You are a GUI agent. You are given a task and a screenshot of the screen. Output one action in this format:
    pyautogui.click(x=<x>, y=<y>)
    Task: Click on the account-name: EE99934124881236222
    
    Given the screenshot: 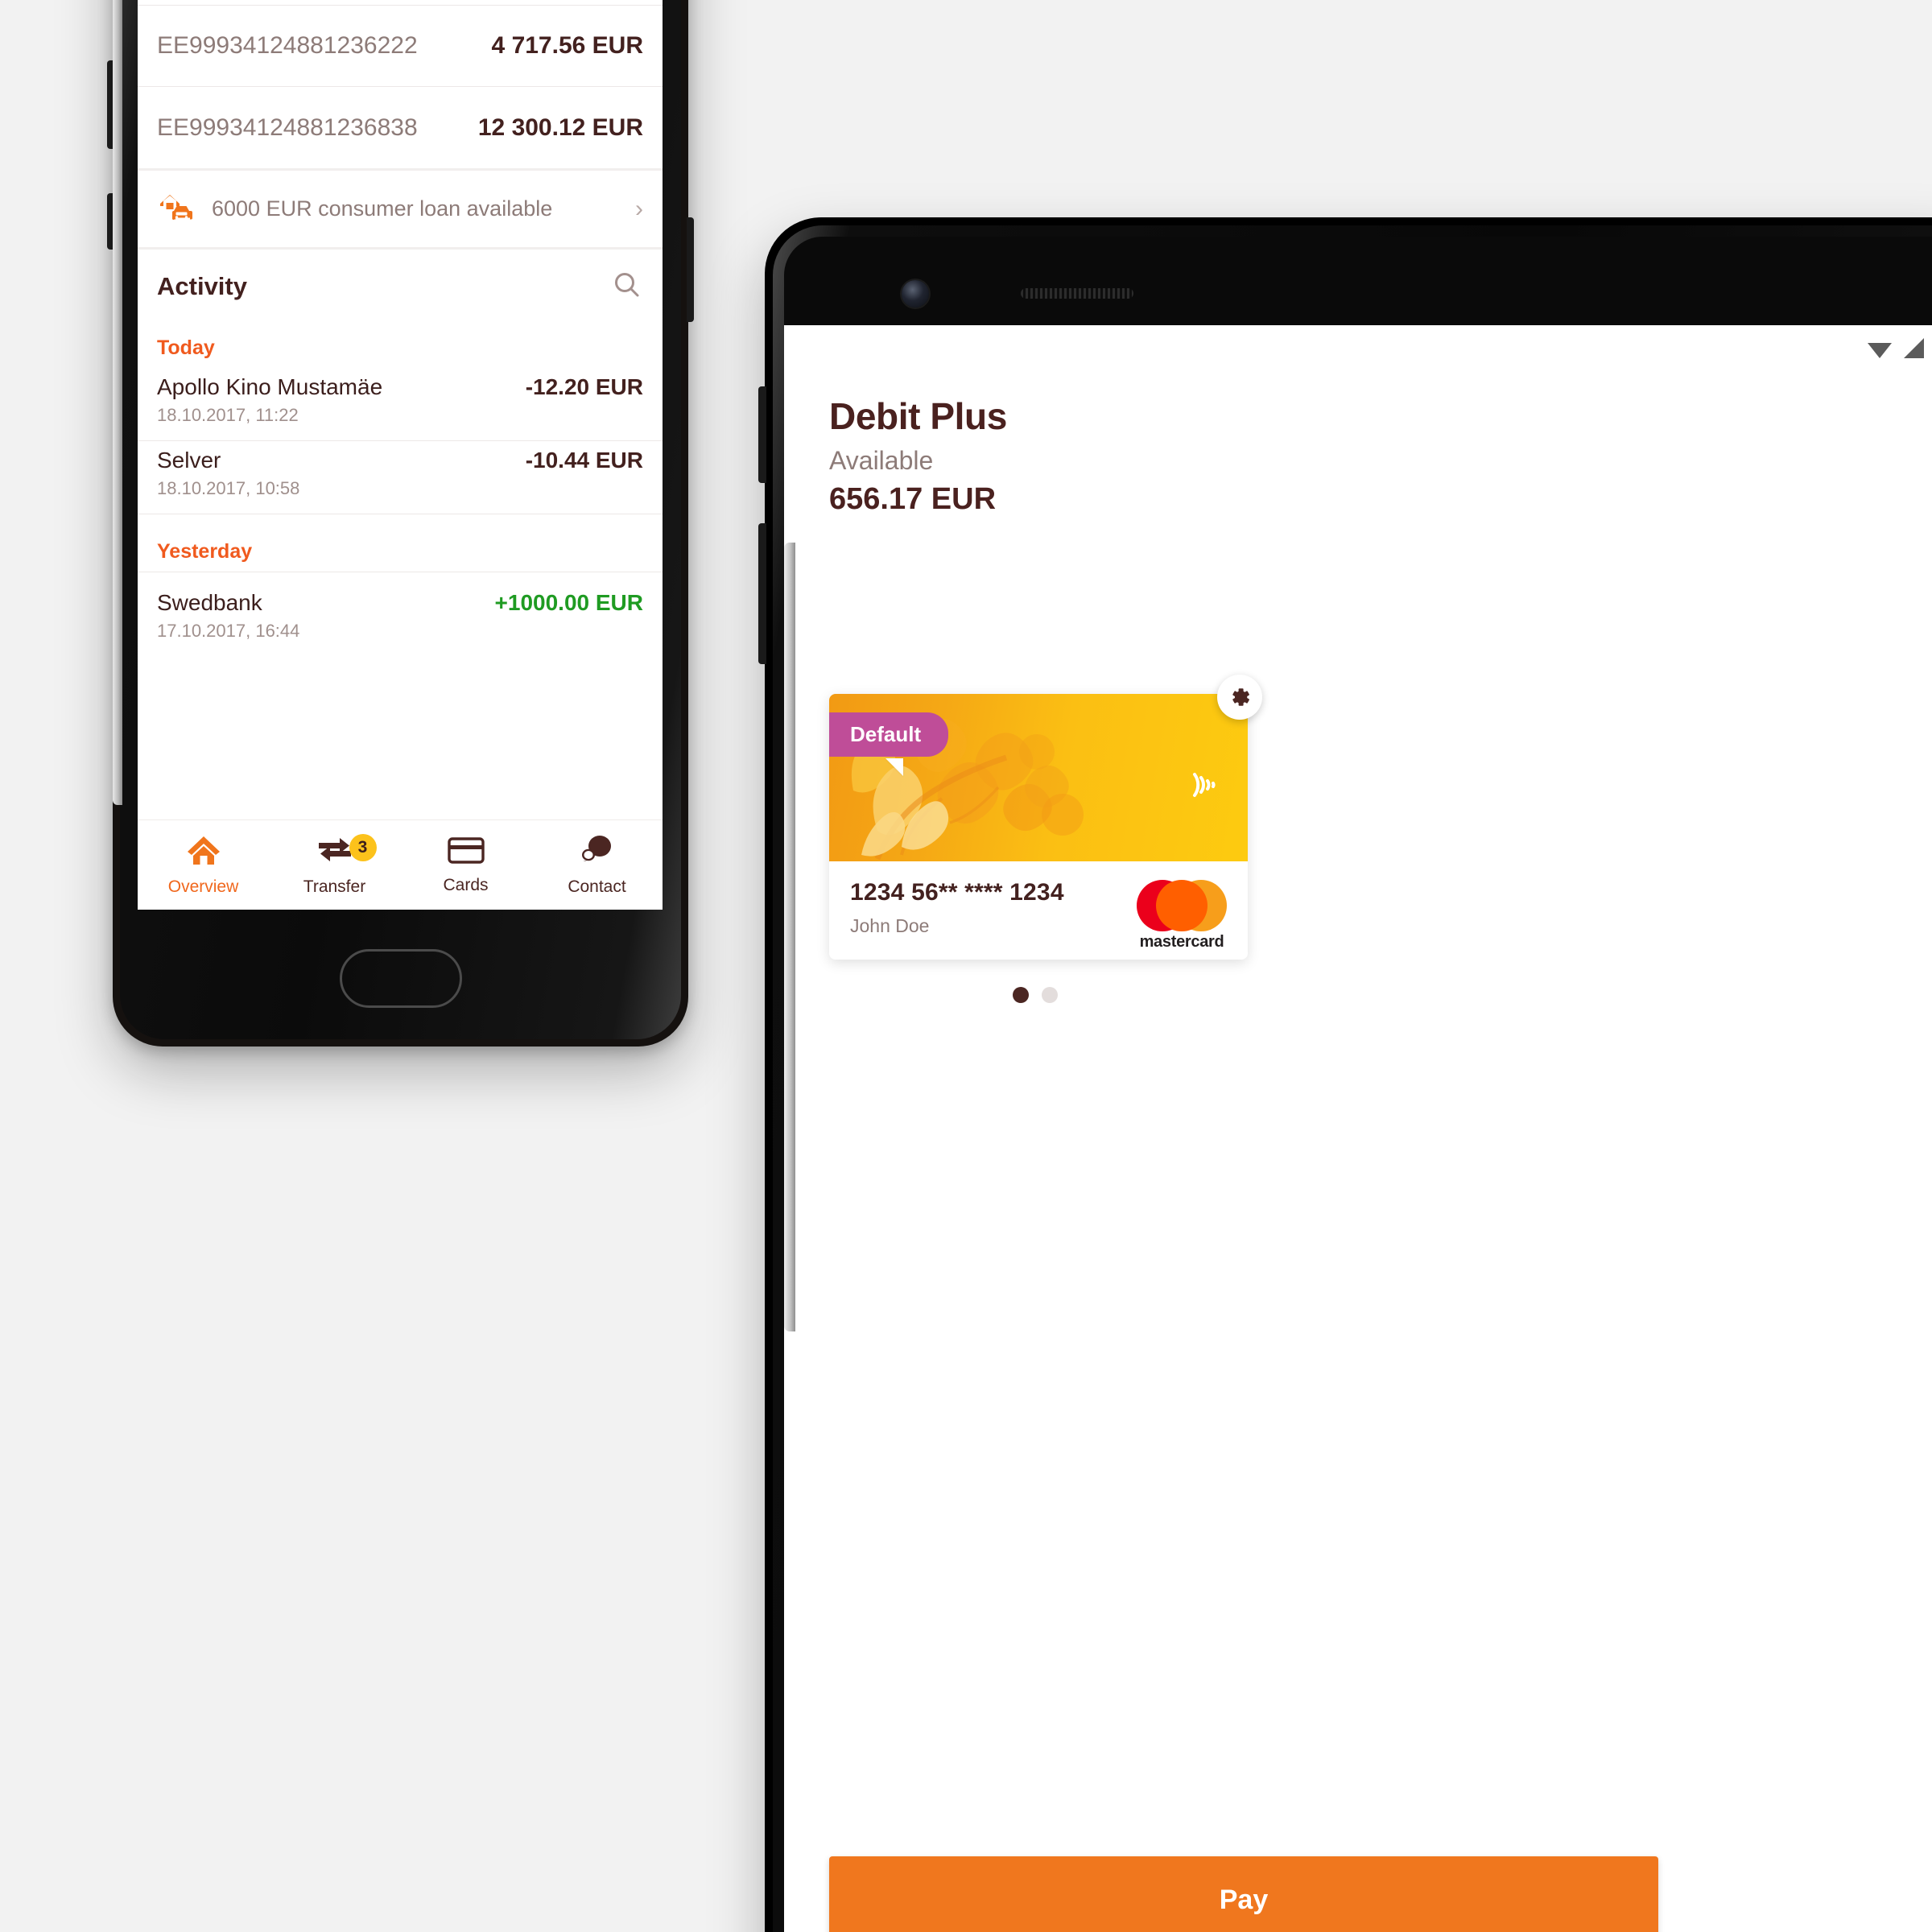 What is the action you would take?
    pyautogui.click(x=287, y=45)
    